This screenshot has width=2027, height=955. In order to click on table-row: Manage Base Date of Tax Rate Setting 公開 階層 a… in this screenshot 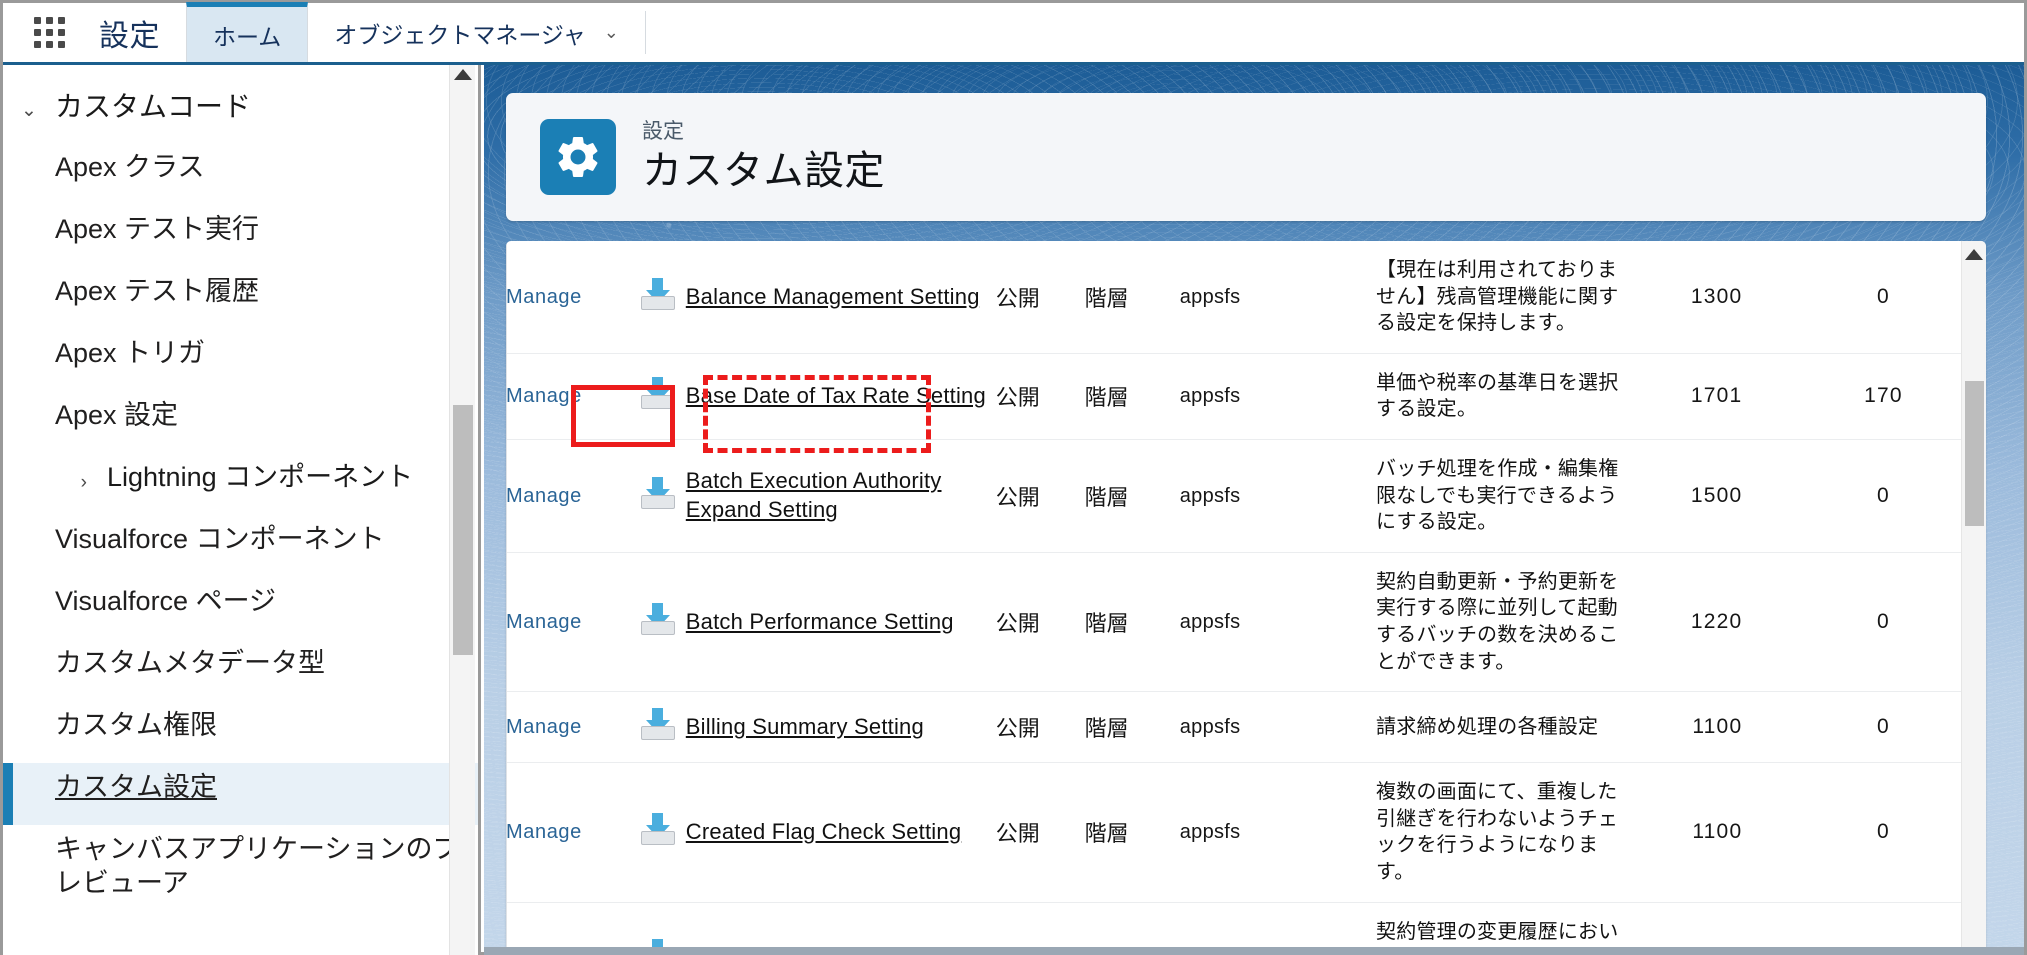, I will do `click(1233, 396)`.